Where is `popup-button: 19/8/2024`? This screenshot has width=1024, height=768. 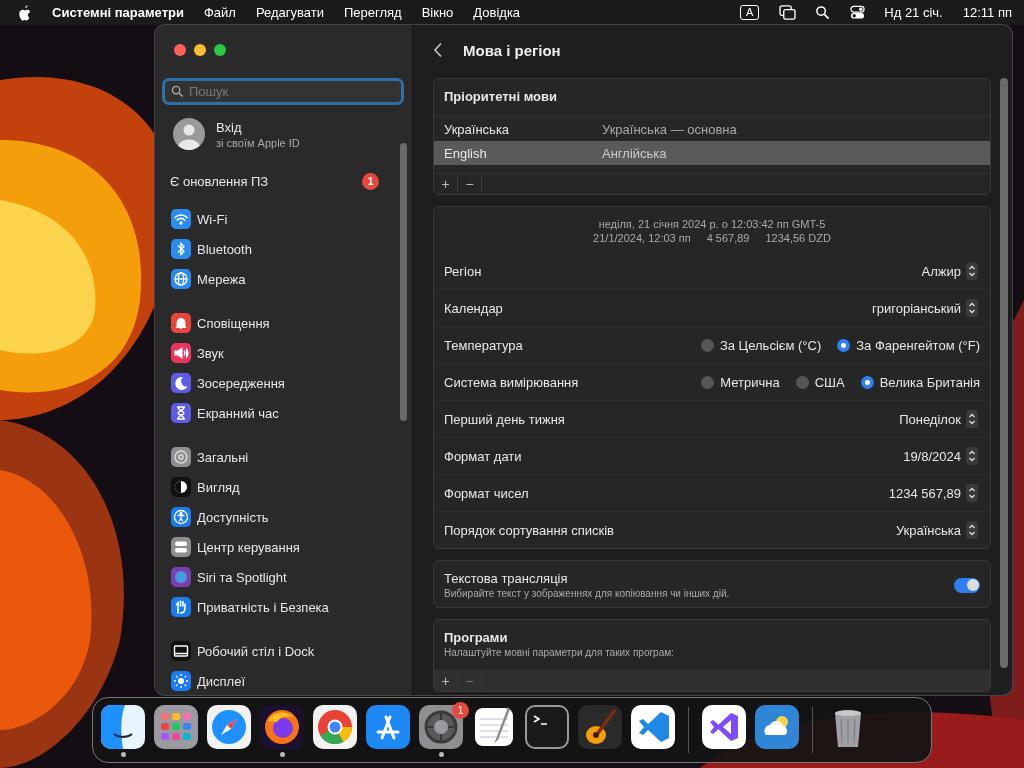
popup-button: 19/8/2024 is located at coordinates (934, 456).